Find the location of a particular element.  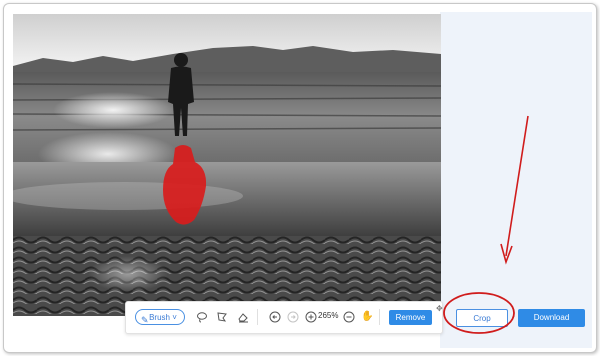

brush-dropdown: ✎ Brush ˅ is located at coordinates (160, 317).